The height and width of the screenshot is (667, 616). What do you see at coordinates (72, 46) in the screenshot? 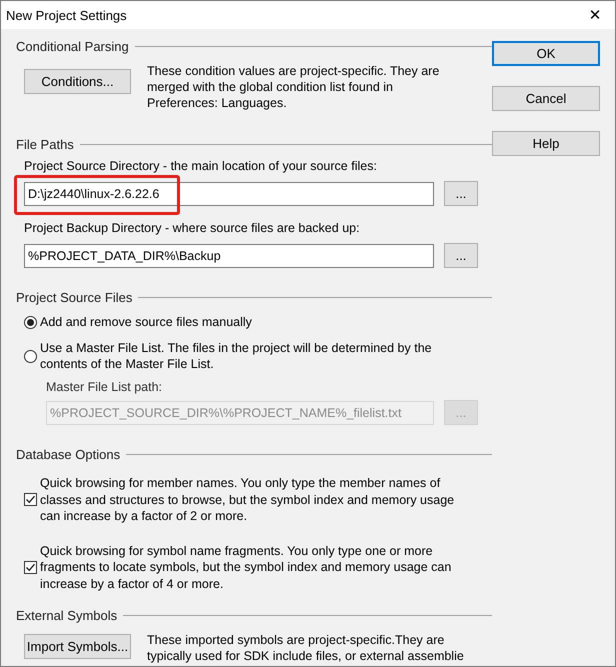
I see `section-heading: Conditional Parsing` at bounding box center [72, 46].